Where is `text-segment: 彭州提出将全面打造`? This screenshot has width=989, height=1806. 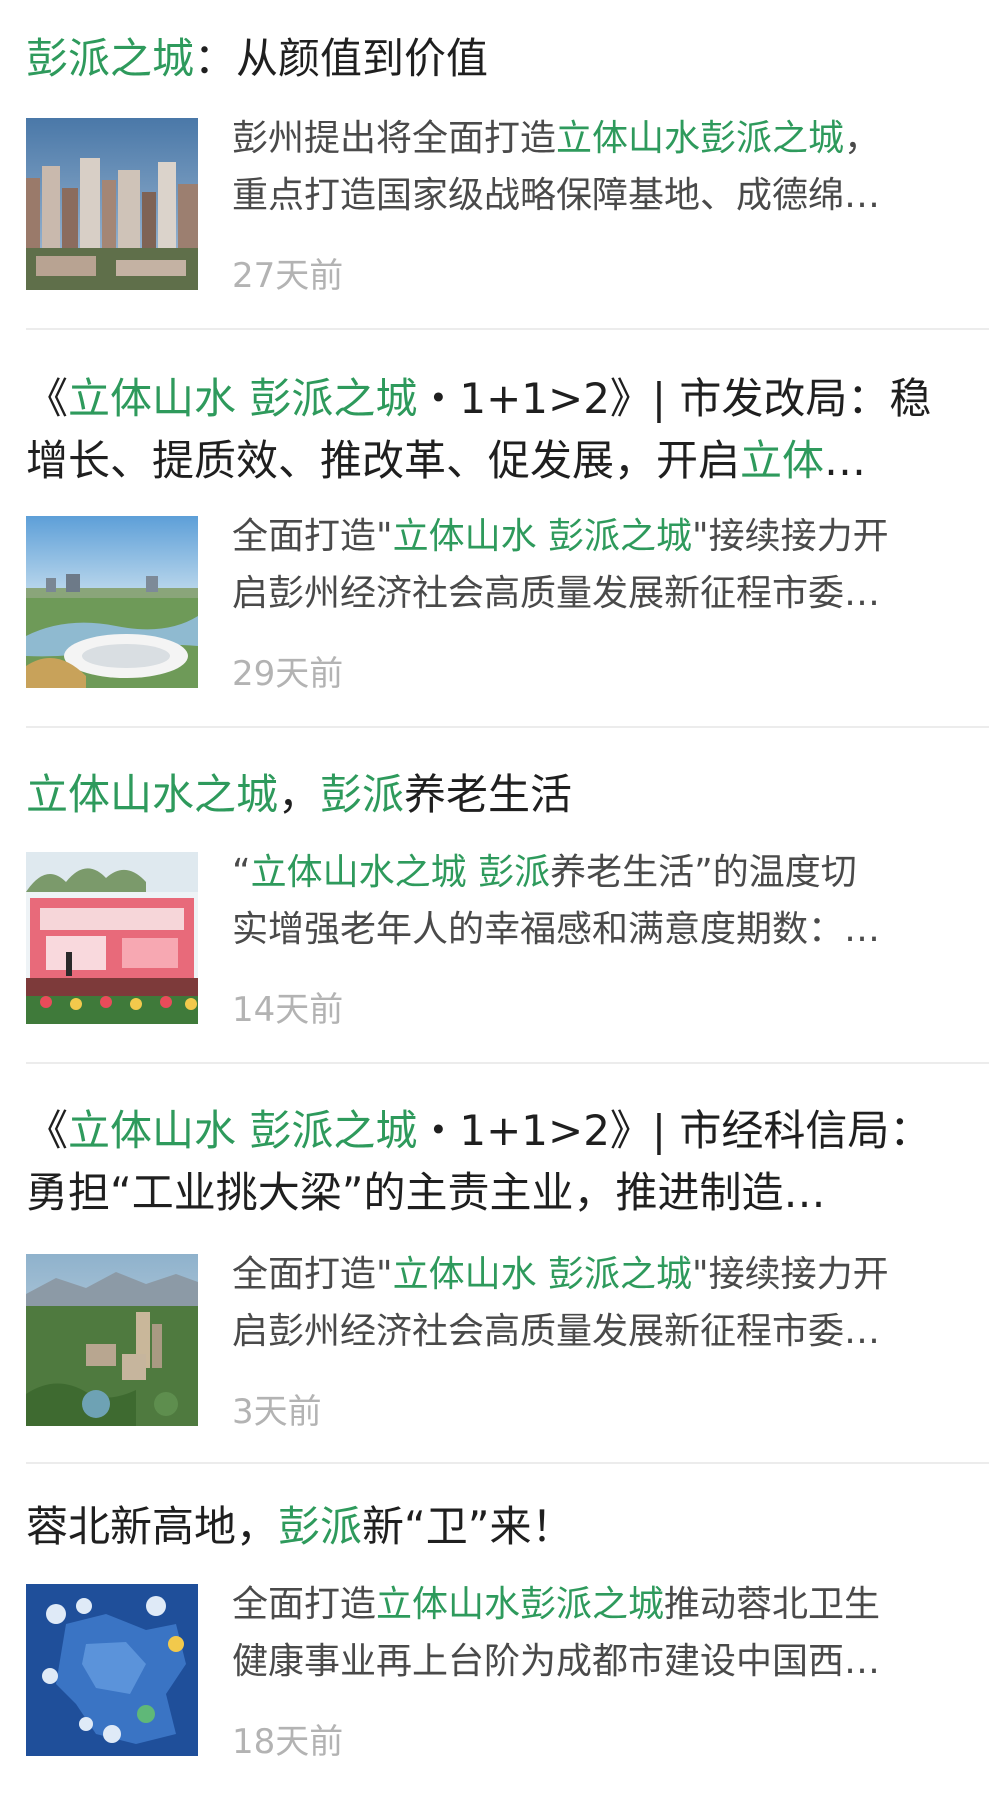 text-segment: 彭州提出将全面打造 is located at coordinates (394, 138).